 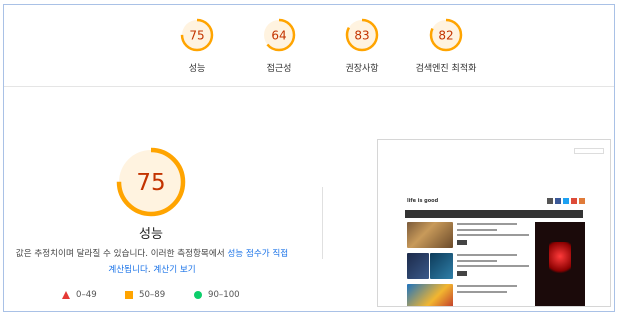 What do you see at coordinates (66, 295) in the screenshot?
I see `red-triangle-icon` at bounding box center [66, 295].